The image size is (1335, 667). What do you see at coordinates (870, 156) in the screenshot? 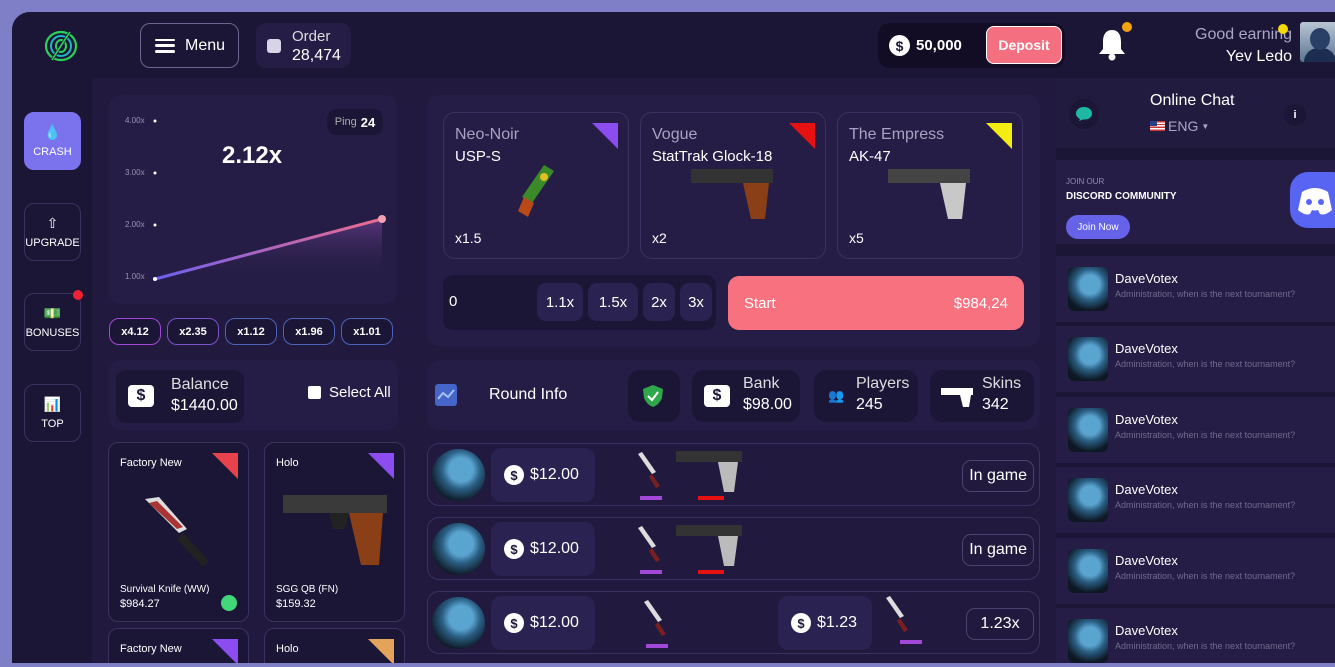
I see `skin-weapon: AK-47` at bounding box center [870, 156].